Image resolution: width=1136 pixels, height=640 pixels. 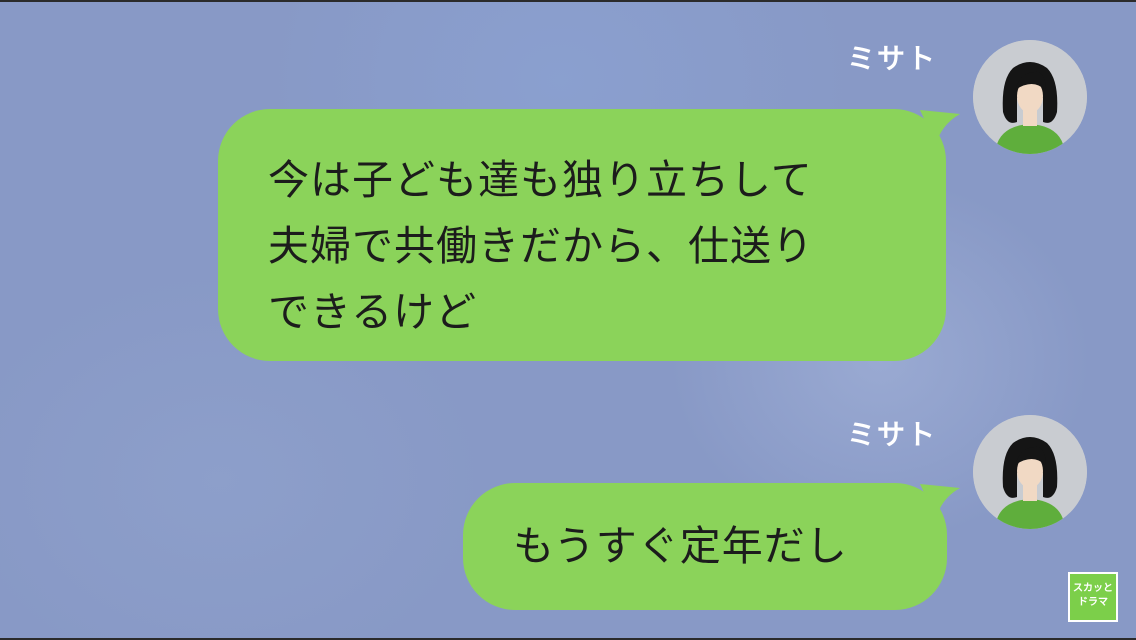 I want to click on channel-logo-line: スカッと, so click(x=1093, y=588).